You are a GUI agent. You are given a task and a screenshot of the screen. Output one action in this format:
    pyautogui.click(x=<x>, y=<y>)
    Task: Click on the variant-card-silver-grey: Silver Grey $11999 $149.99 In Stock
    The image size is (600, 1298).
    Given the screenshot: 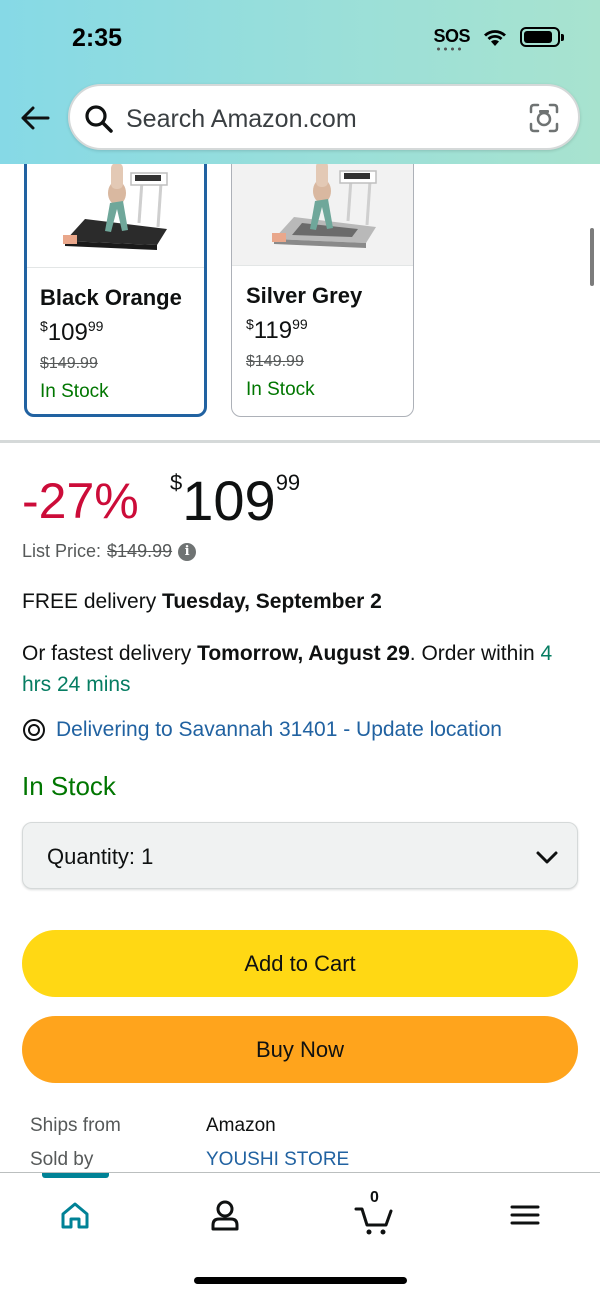 What is the action you would take?
    pyautogui.click(x=322, y=273)
    